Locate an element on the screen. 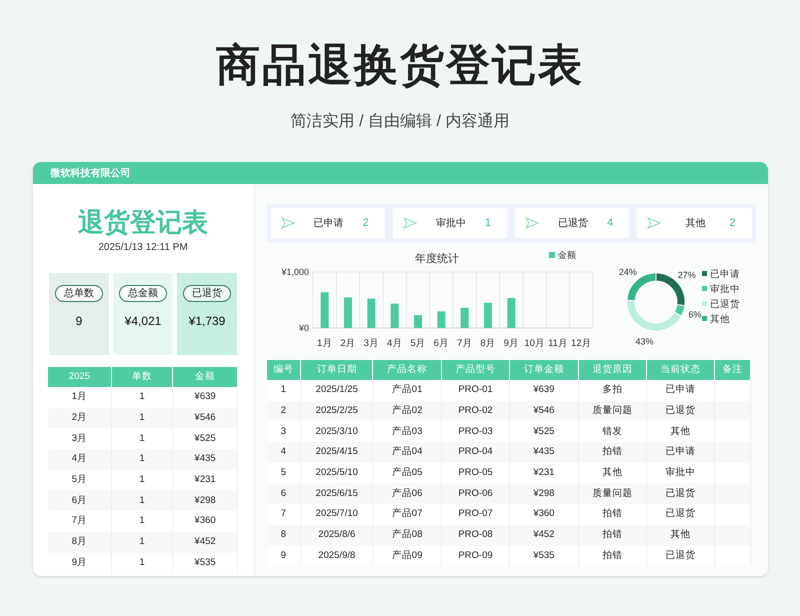  stat-label: 总金额 is located at coordinates (143, 293).